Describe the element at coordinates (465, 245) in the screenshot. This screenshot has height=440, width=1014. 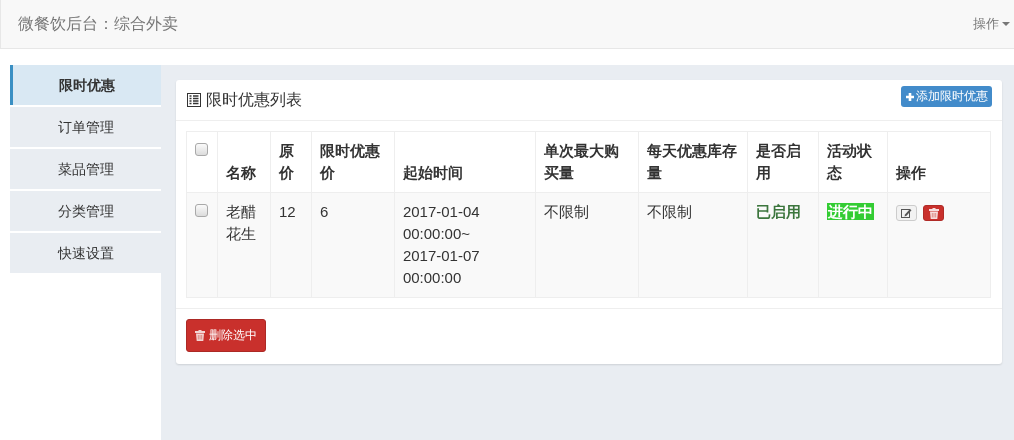
I see `table-cell: 2017-01-04 00:00:00~2017-01-07 00:00:00` at that location.